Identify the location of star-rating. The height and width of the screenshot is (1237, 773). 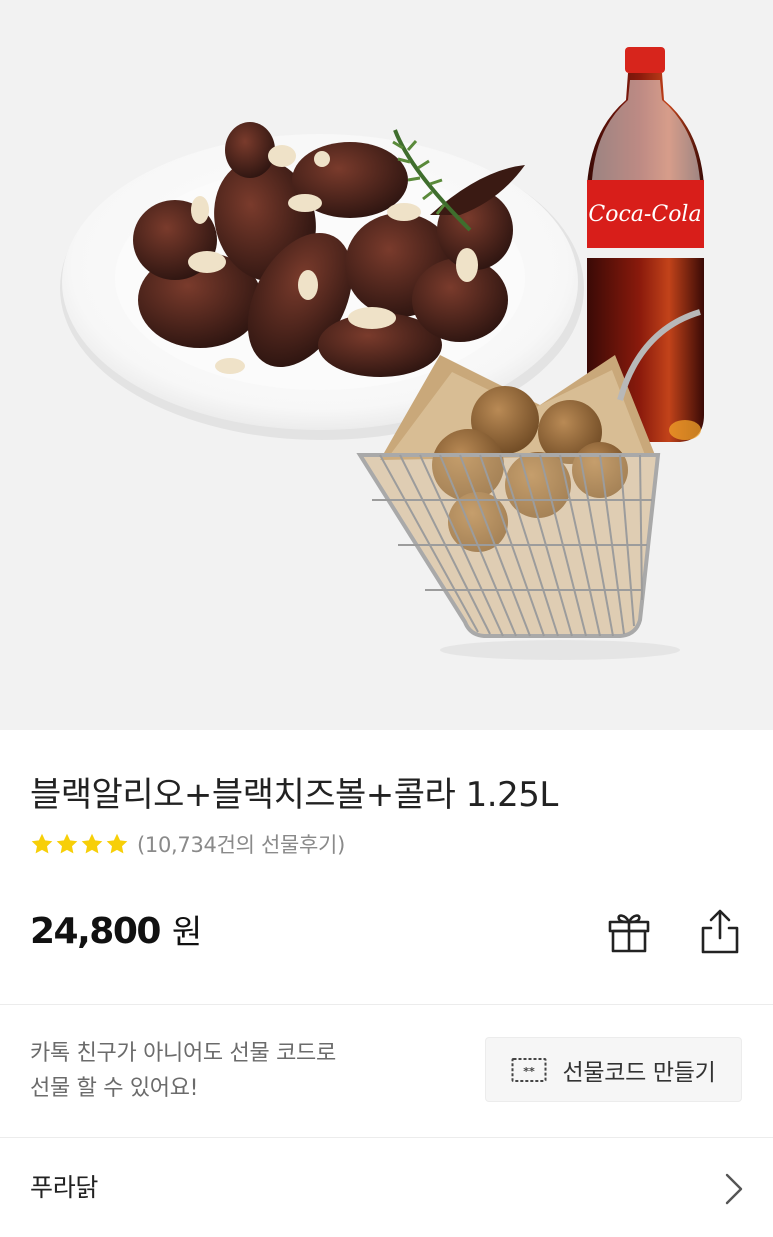
(79, 844).